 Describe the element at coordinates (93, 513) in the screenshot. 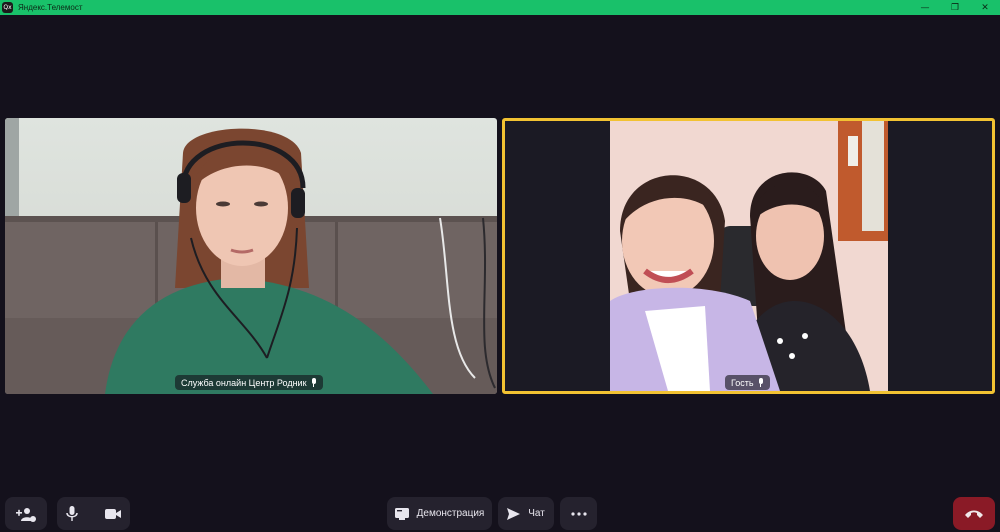

I see `media-controls-group` at that location.